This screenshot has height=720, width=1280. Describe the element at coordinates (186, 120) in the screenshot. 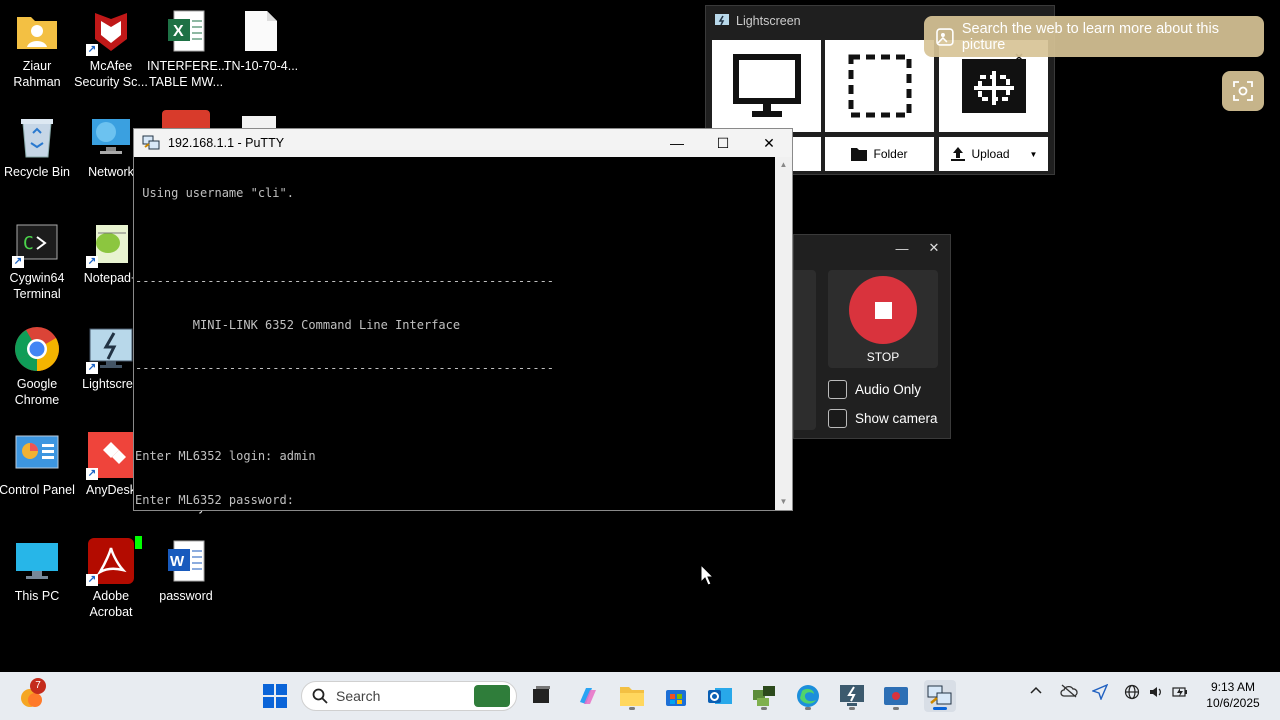

I see `desktop-icon-hidden-red` at that location.